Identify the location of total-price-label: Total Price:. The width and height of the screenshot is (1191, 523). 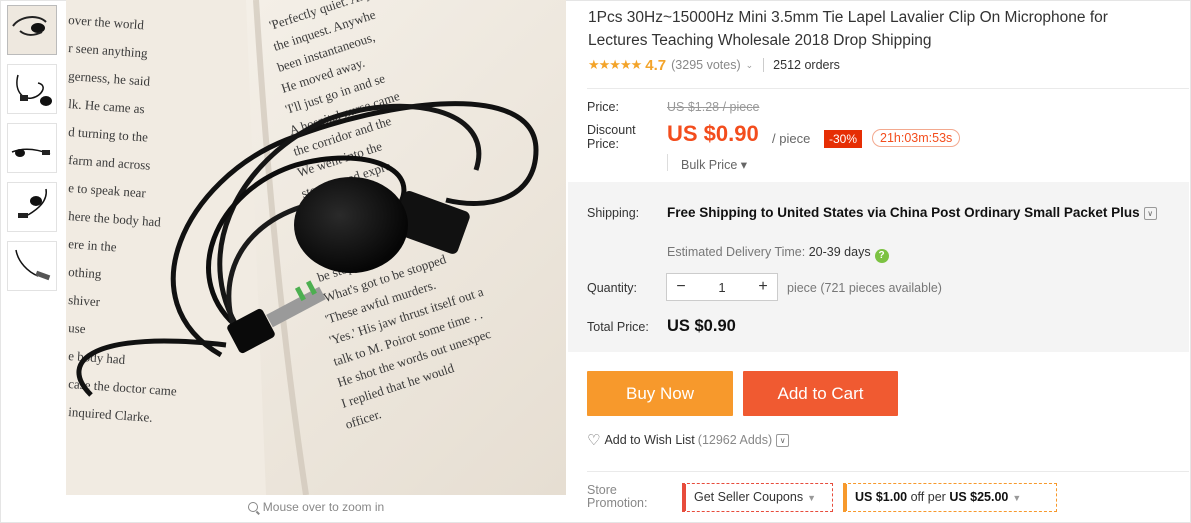
(618, 327).